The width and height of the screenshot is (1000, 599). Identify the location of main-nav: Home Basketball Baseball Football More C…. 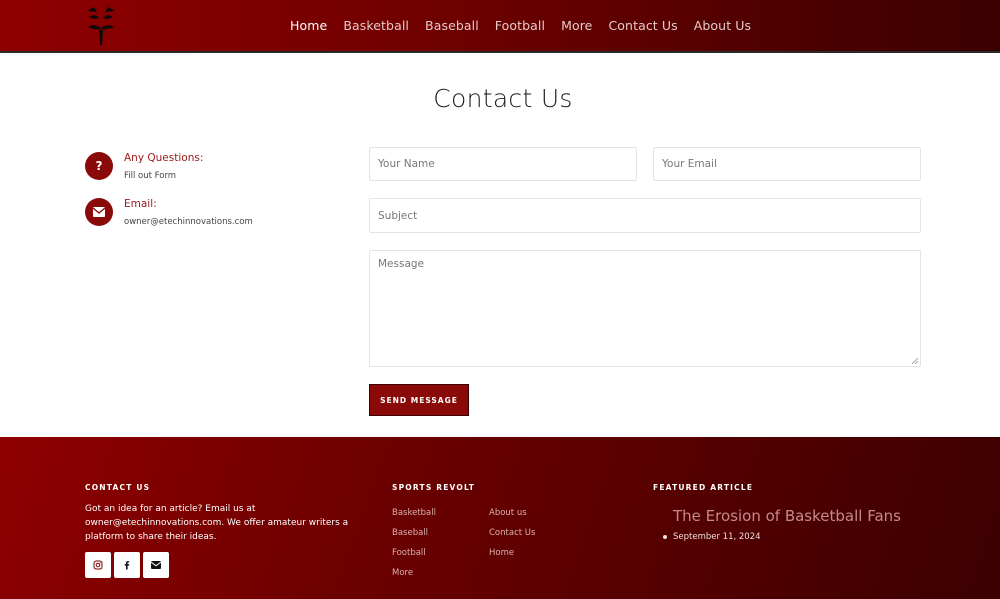
(528, 25).